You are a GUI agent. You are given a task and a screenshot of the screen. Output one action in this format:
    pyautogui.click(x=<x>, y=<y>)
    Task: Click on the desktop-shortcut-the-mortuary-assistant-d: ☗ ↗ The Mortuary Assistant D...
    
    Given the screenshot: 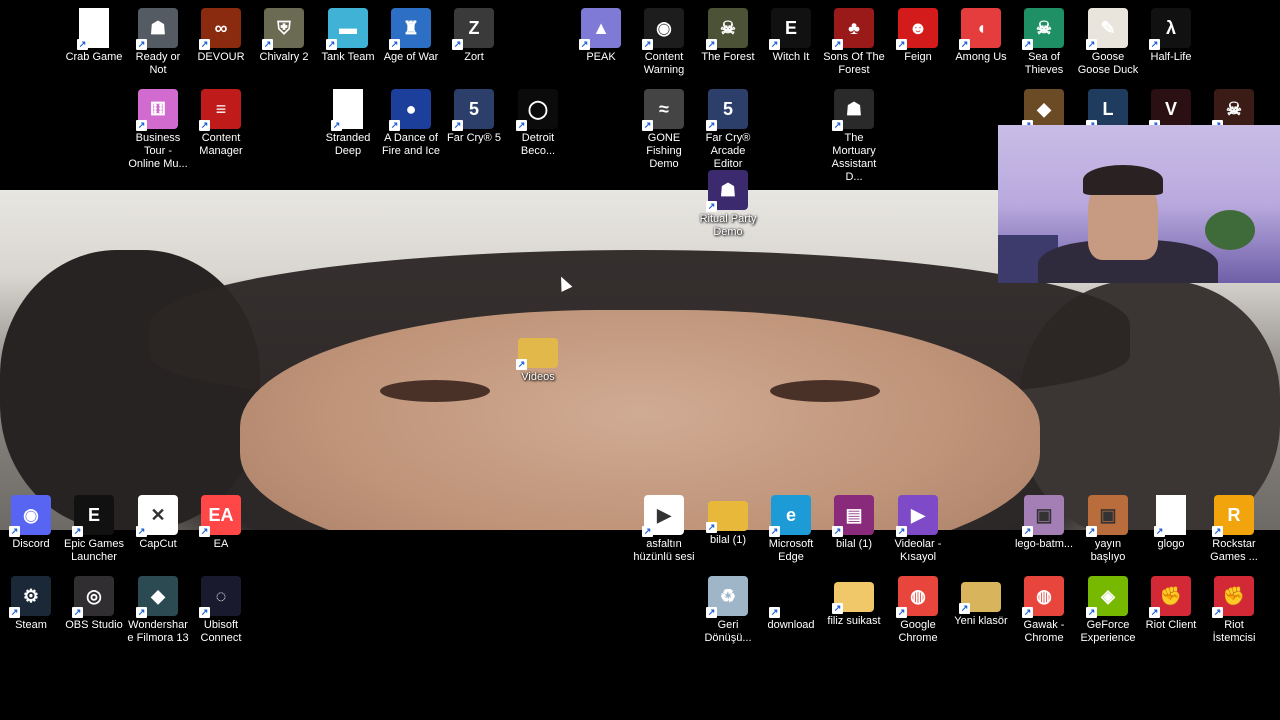 What is the action you would take?
    pyautogui.click(x=854, y=134)
    